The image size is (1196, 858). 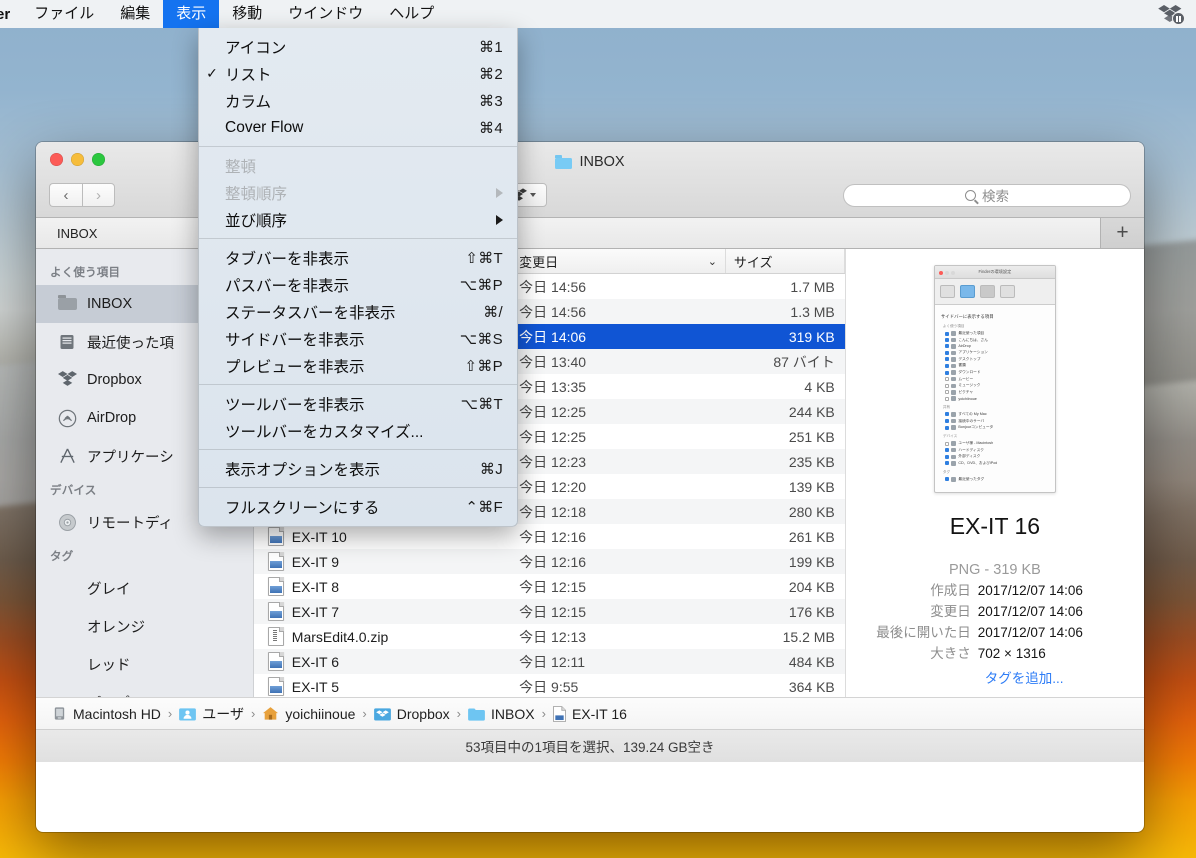 What do you see at coordinates (549, 586) in the screenshot?
I see `table-row: EX-IT 8 今日 12:15 204 KB` at bounding box center [549, 586].